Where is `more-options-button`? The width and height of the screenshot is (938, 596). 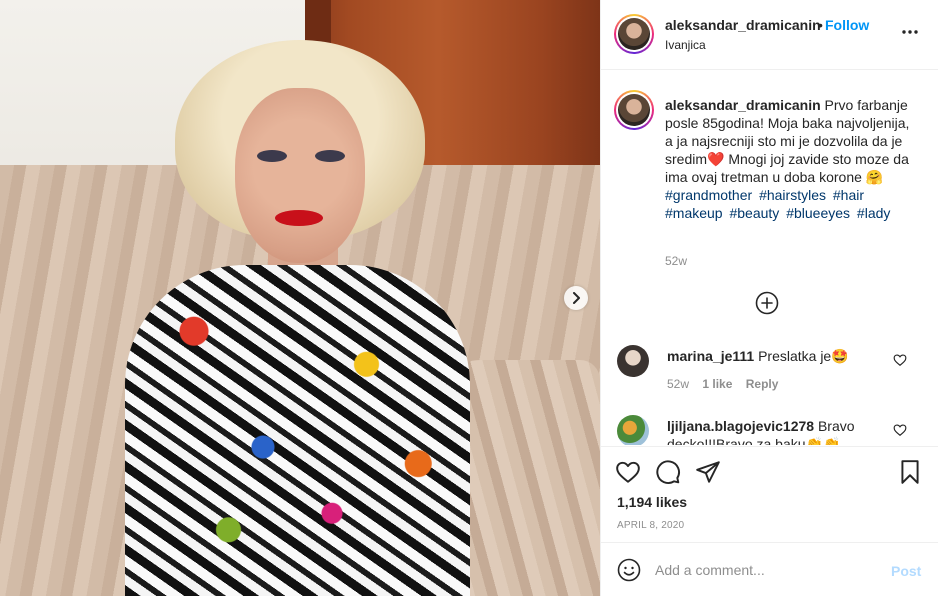
more-options-button is located at coordinates (911, 34).